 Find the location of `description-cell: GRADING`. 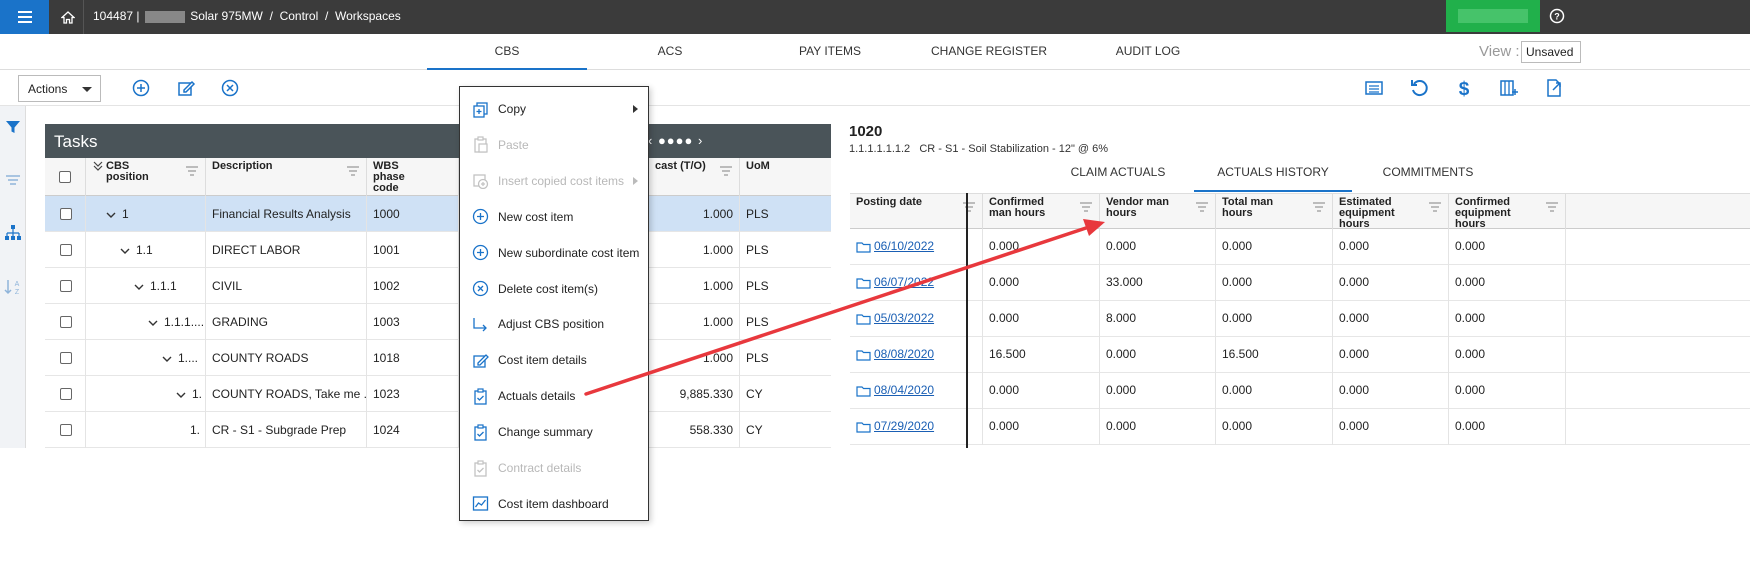

description-cell: GRADING is located at coordinates (286, 322).